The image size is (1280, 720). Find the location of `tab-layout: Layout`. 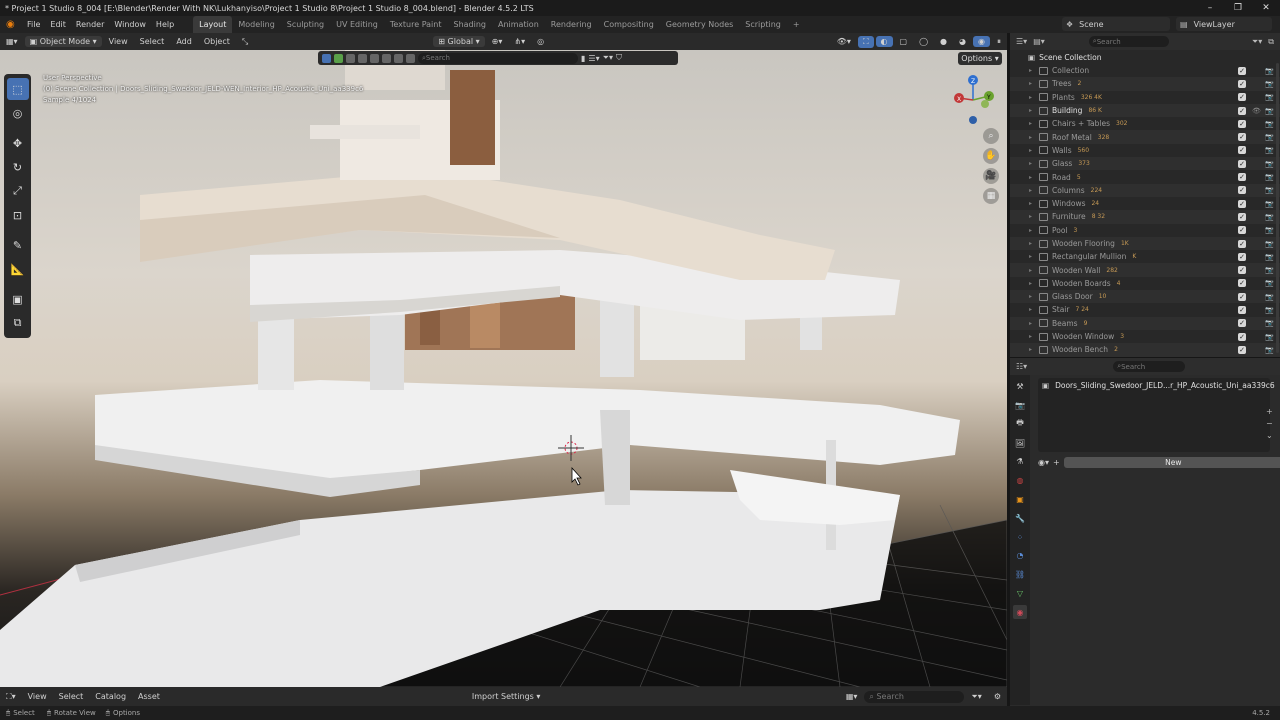

tab-layout: Layout is located at coordinates (213, 24).